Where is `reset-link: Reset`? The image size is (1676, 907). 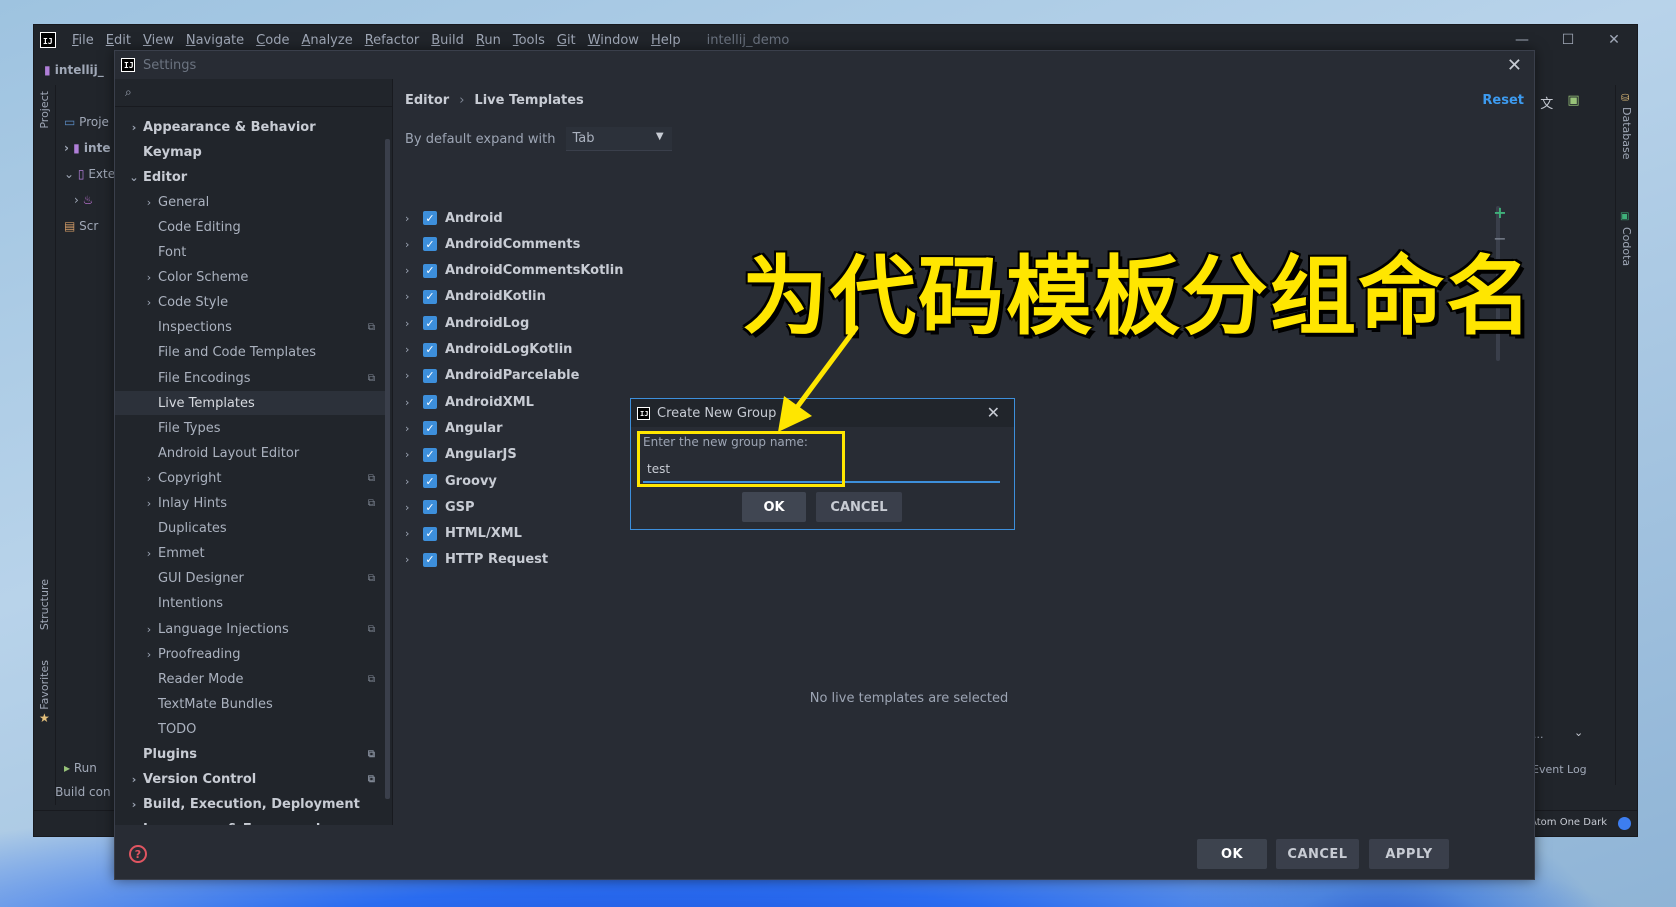 reset-link: Reset is located at coordinates (1503, 100).